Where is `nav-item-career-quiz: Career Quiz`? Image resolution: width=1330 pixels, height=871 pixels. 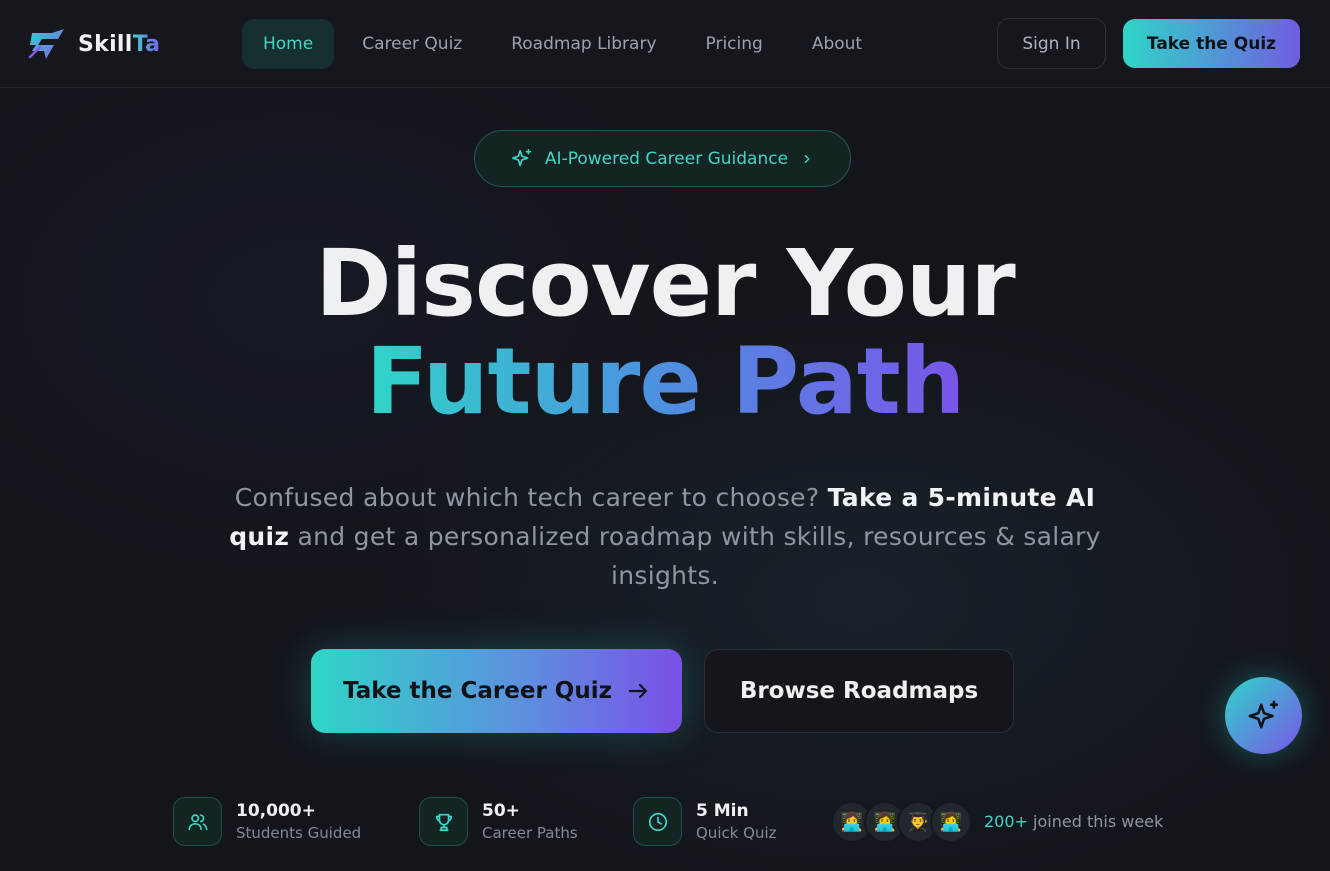
nav-item-career-quiz: Career Quiz is located at coordinates (412, 44).